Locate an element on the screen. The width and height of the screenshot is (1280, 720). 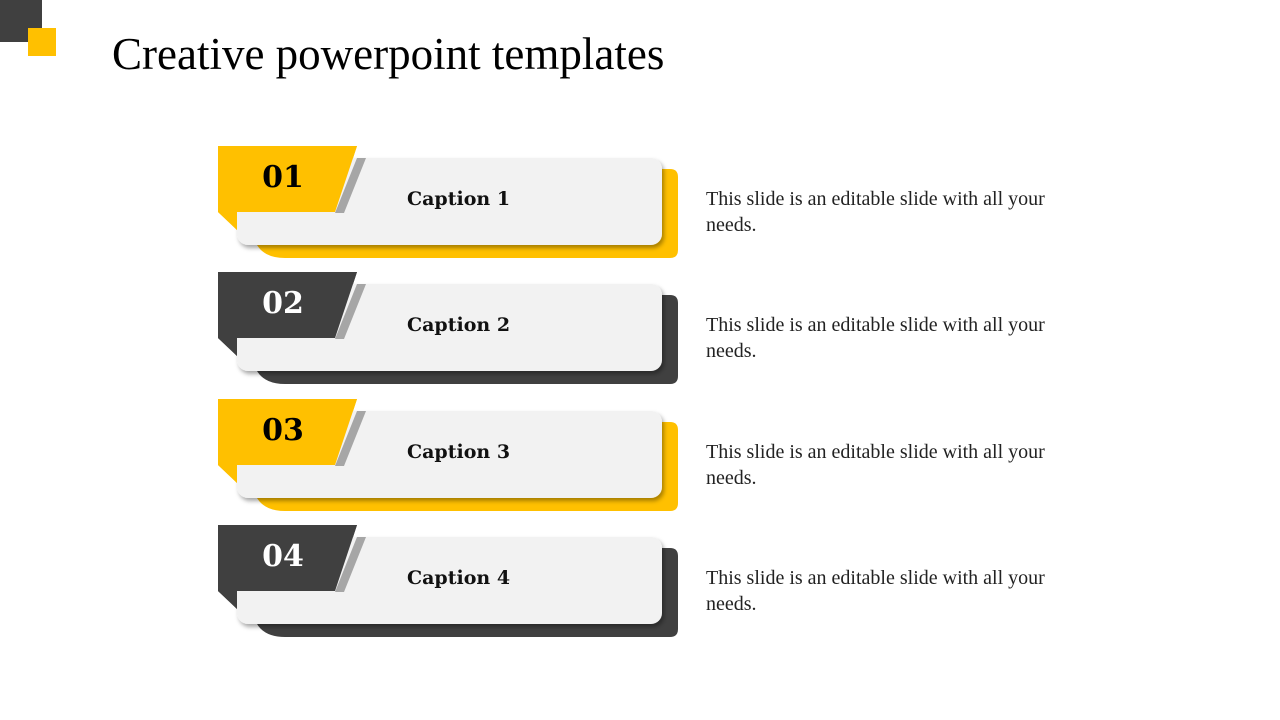
page-title: Creative powerpoint templates is located at coordinates (388, 54).